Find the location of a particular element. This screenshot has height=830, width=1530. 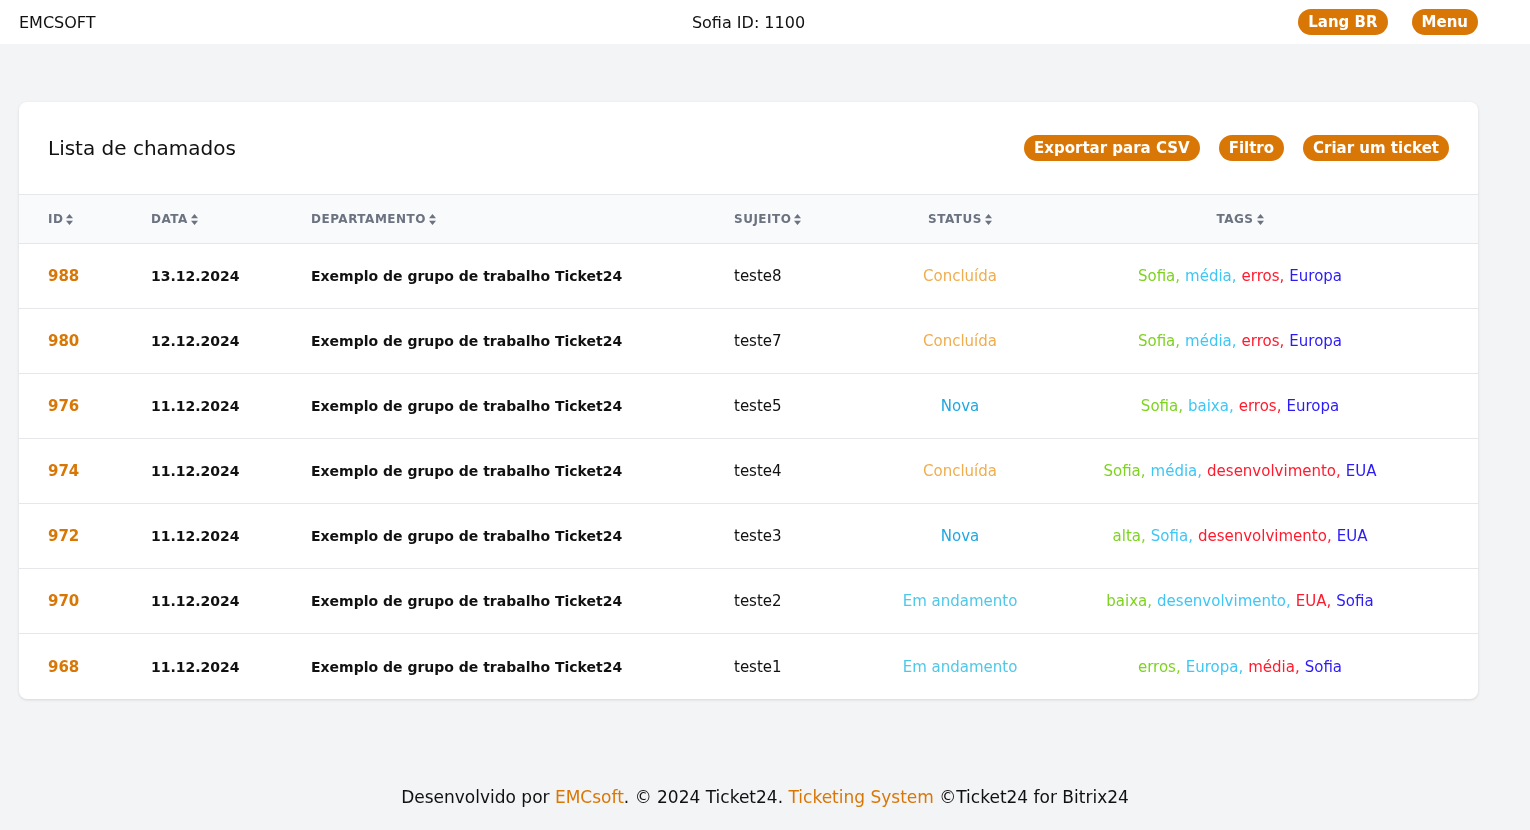

subject-cell-text: teste8 is located at coordinates (758, 276).